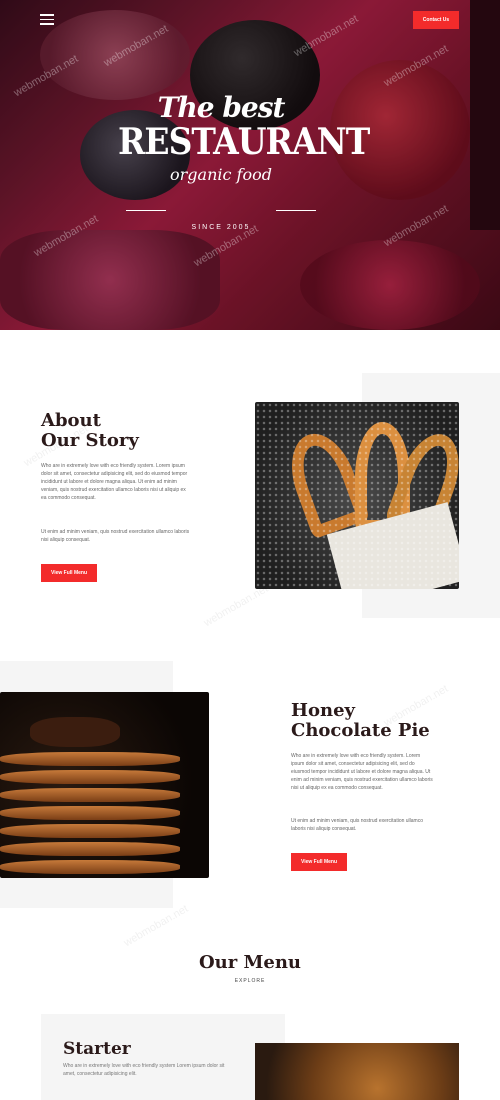  I want to click on pancakes-image, so click(104, 785).